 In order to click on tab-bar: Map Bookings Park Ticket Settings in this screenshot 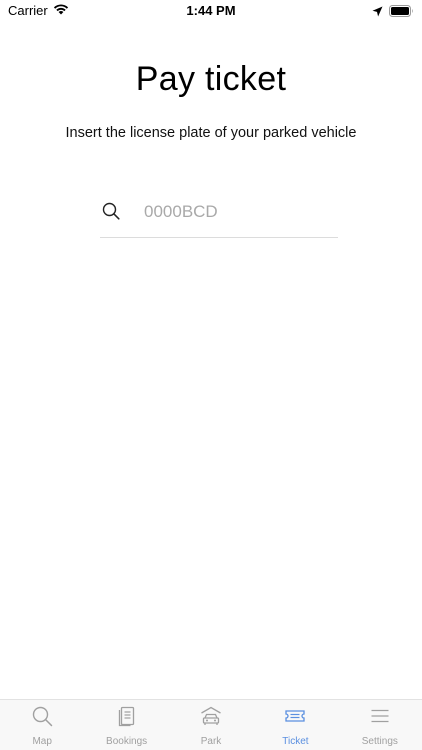, I will do `click(211, 724)`.